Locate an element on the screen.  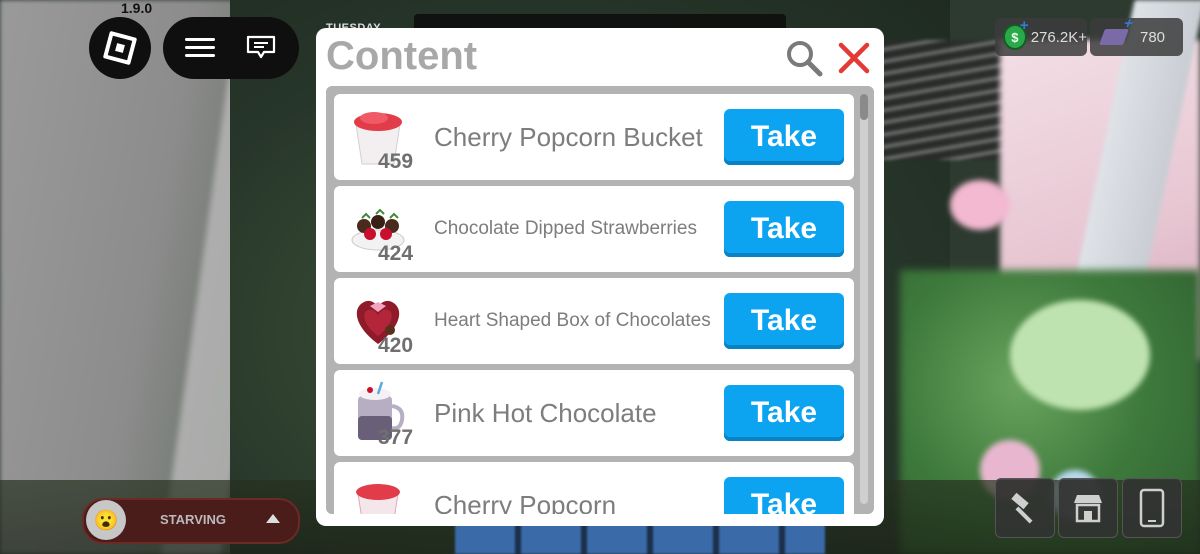
expand-arrow-icon is located at coordinates (273, 518).